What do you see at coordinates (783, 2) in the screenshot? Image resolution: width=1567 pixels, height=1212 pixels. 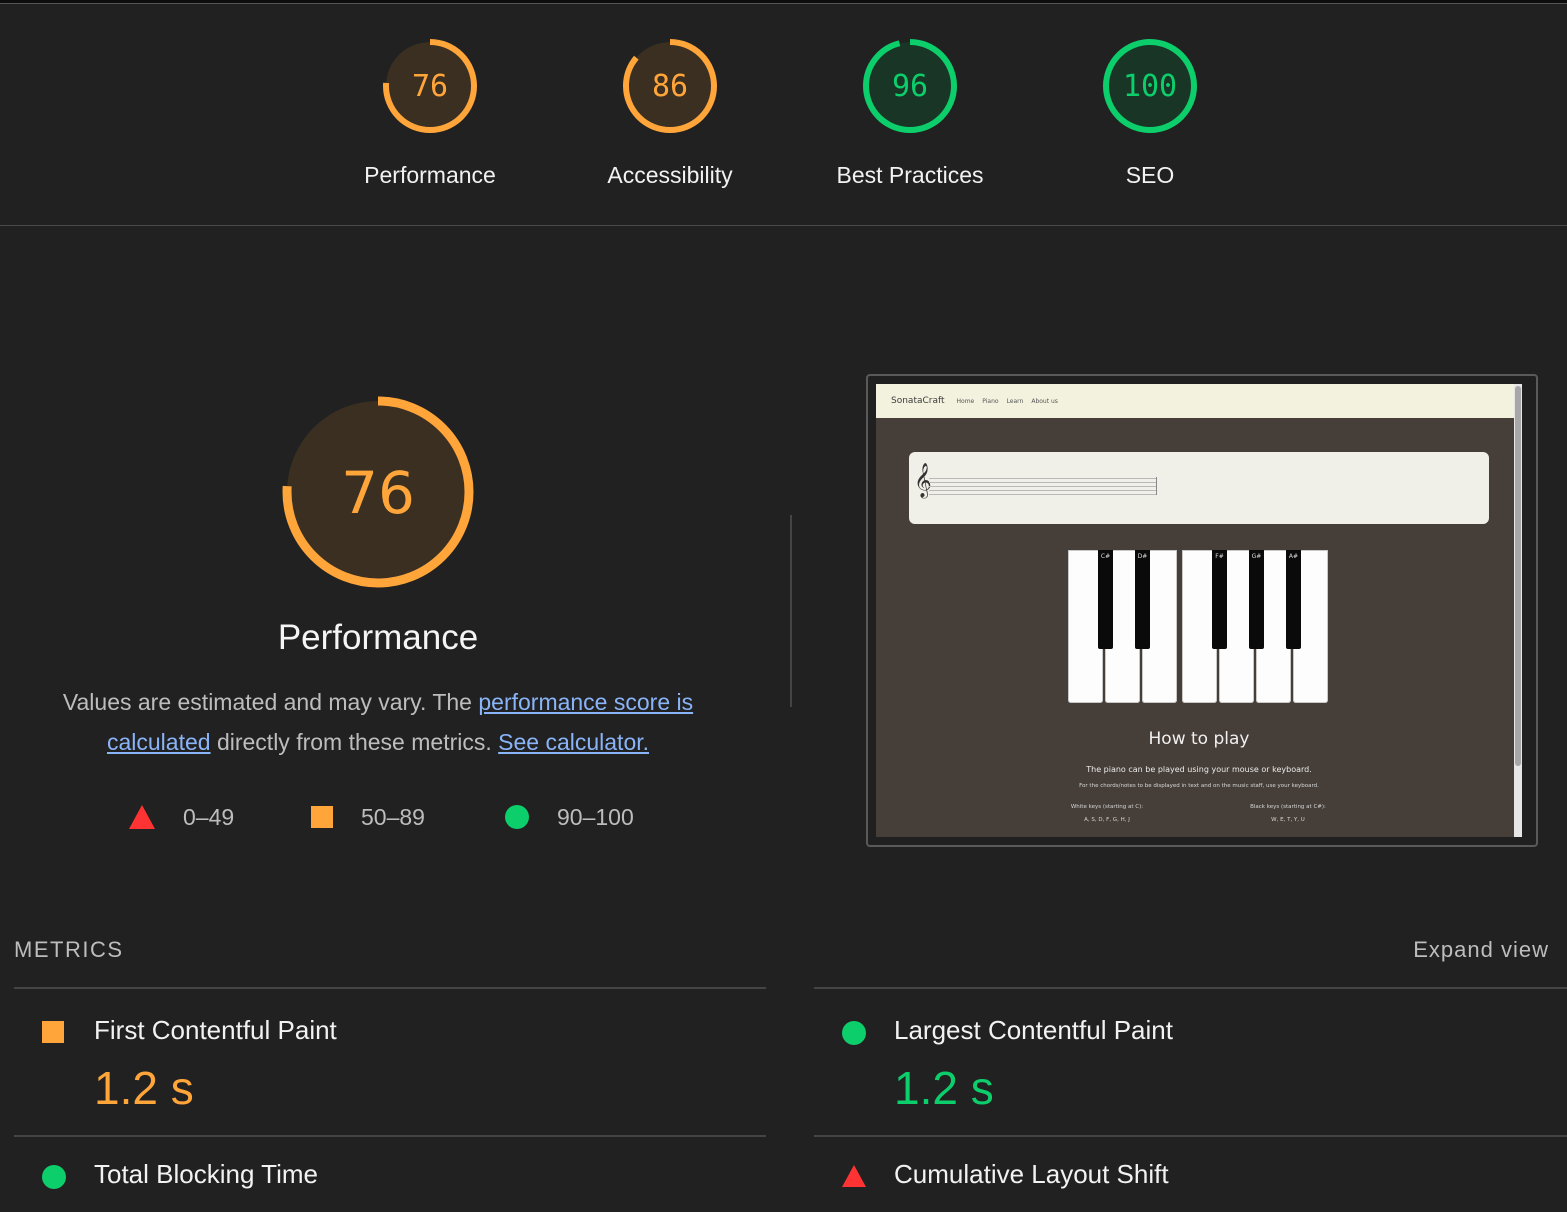 I see `top-border` at bounding box center [783, 2].